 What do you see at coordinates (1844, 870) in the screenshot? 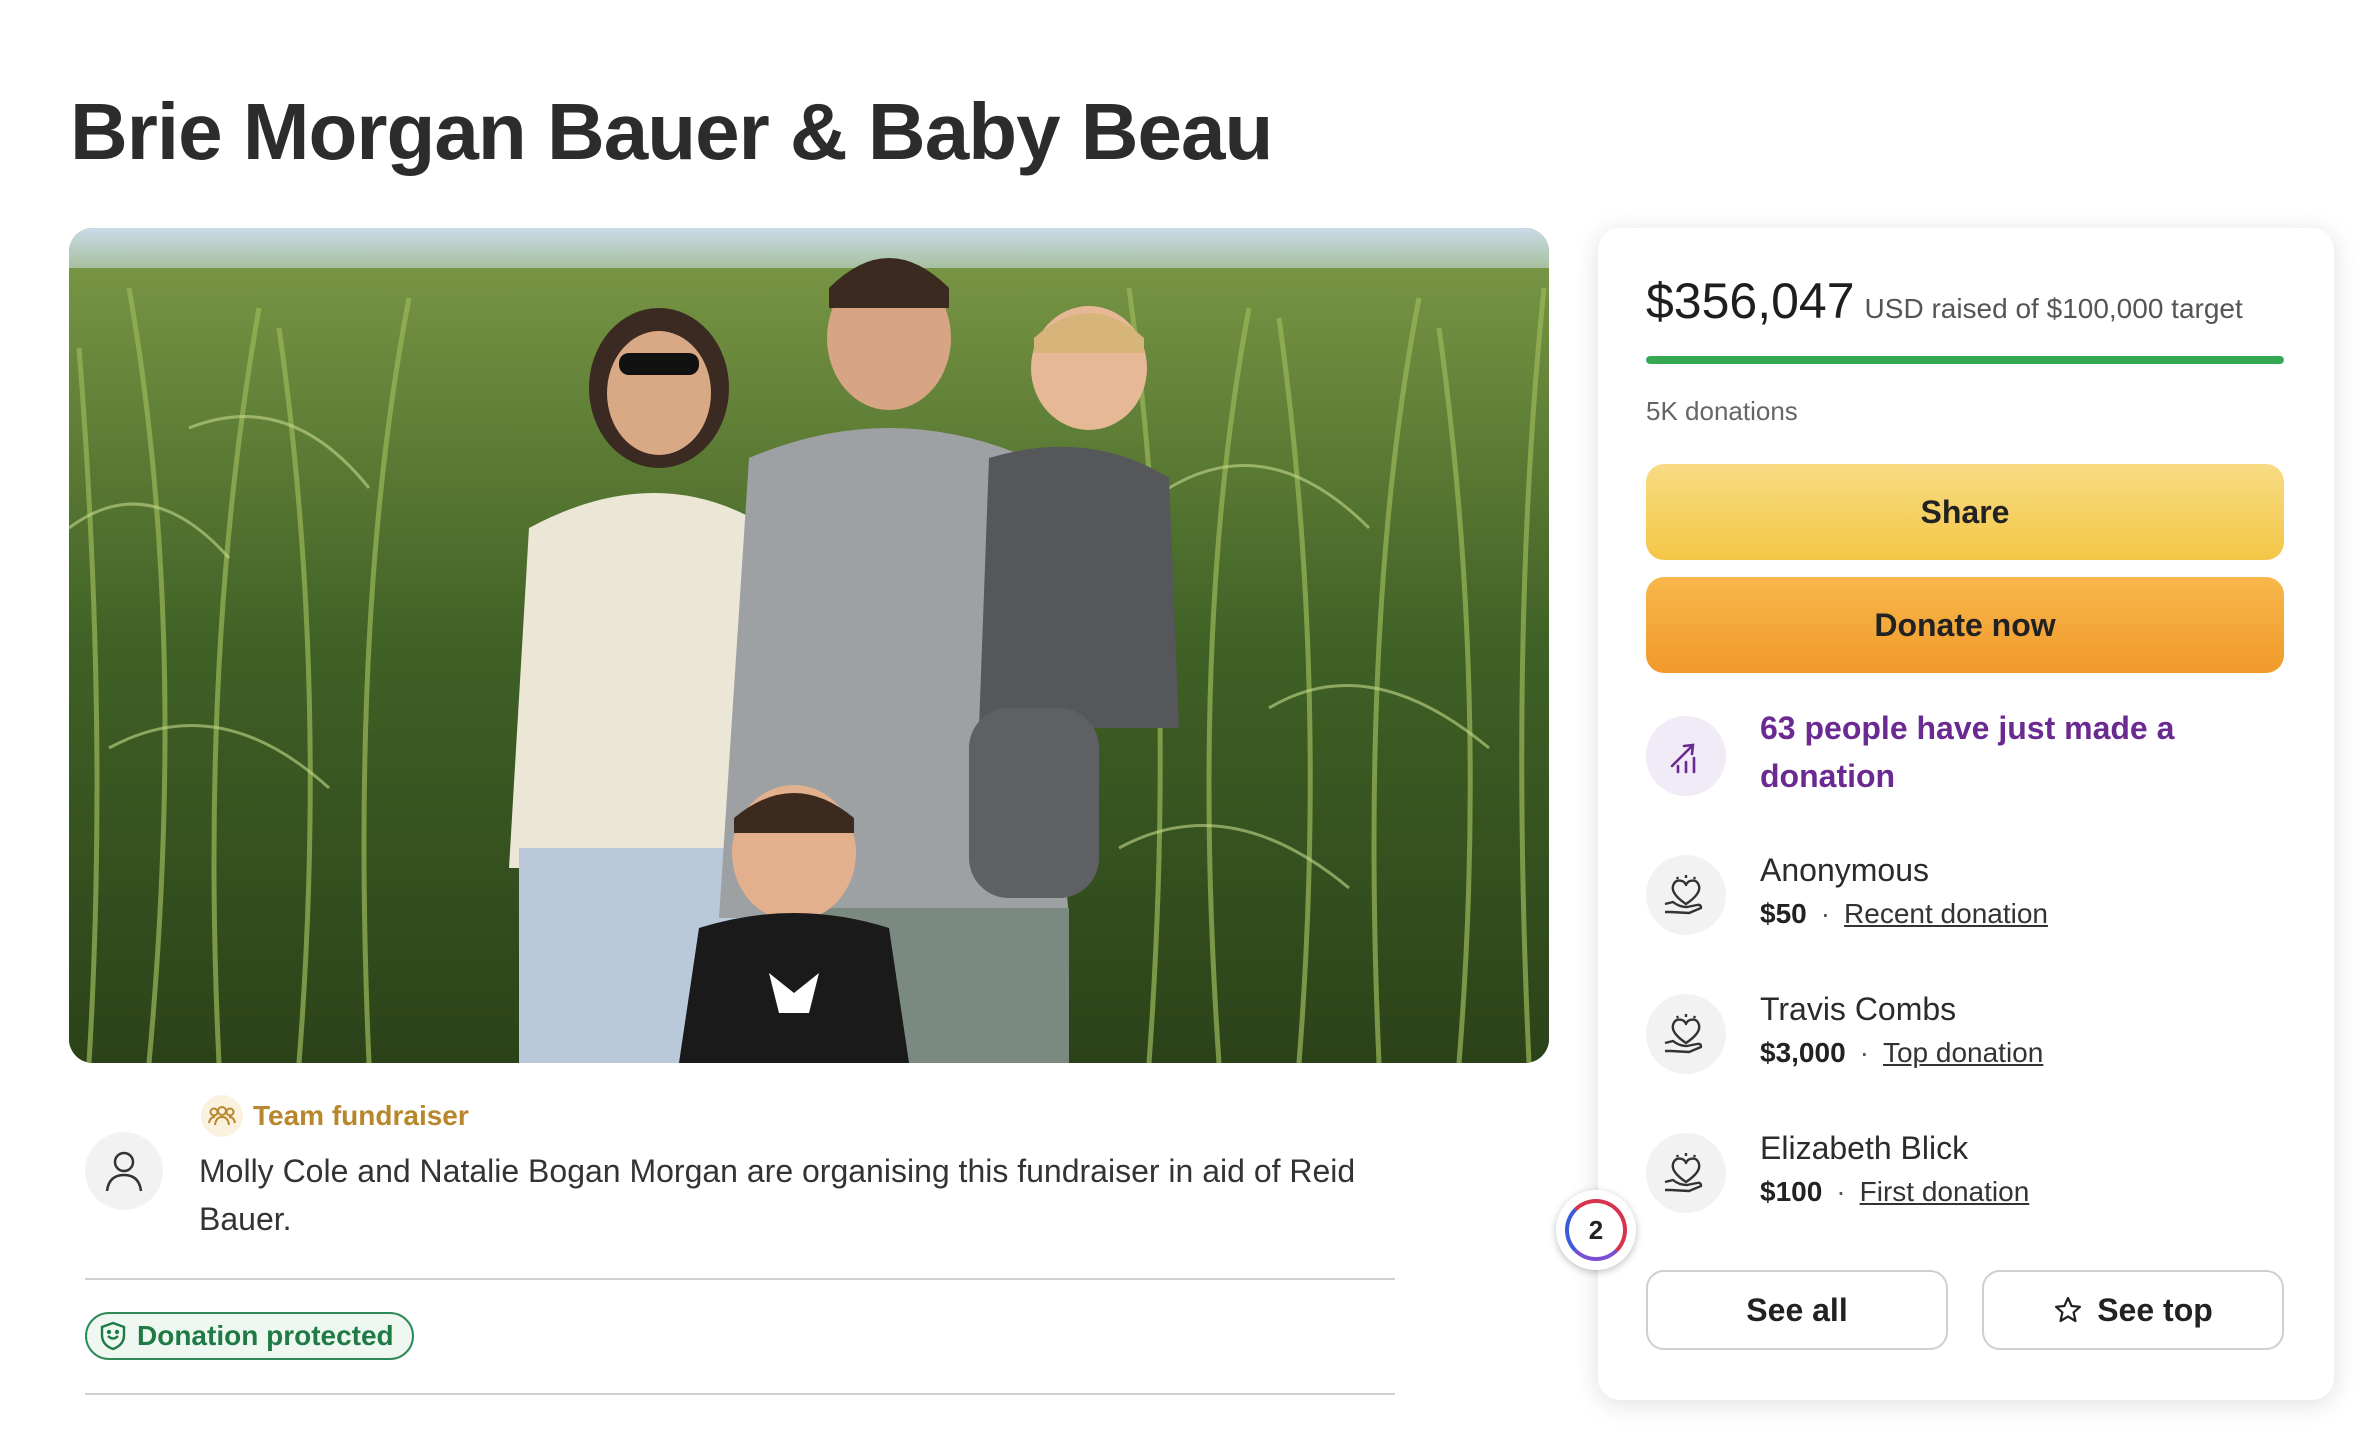
I see `donor-name: Anonymous` at bounding box center [1844, 870].